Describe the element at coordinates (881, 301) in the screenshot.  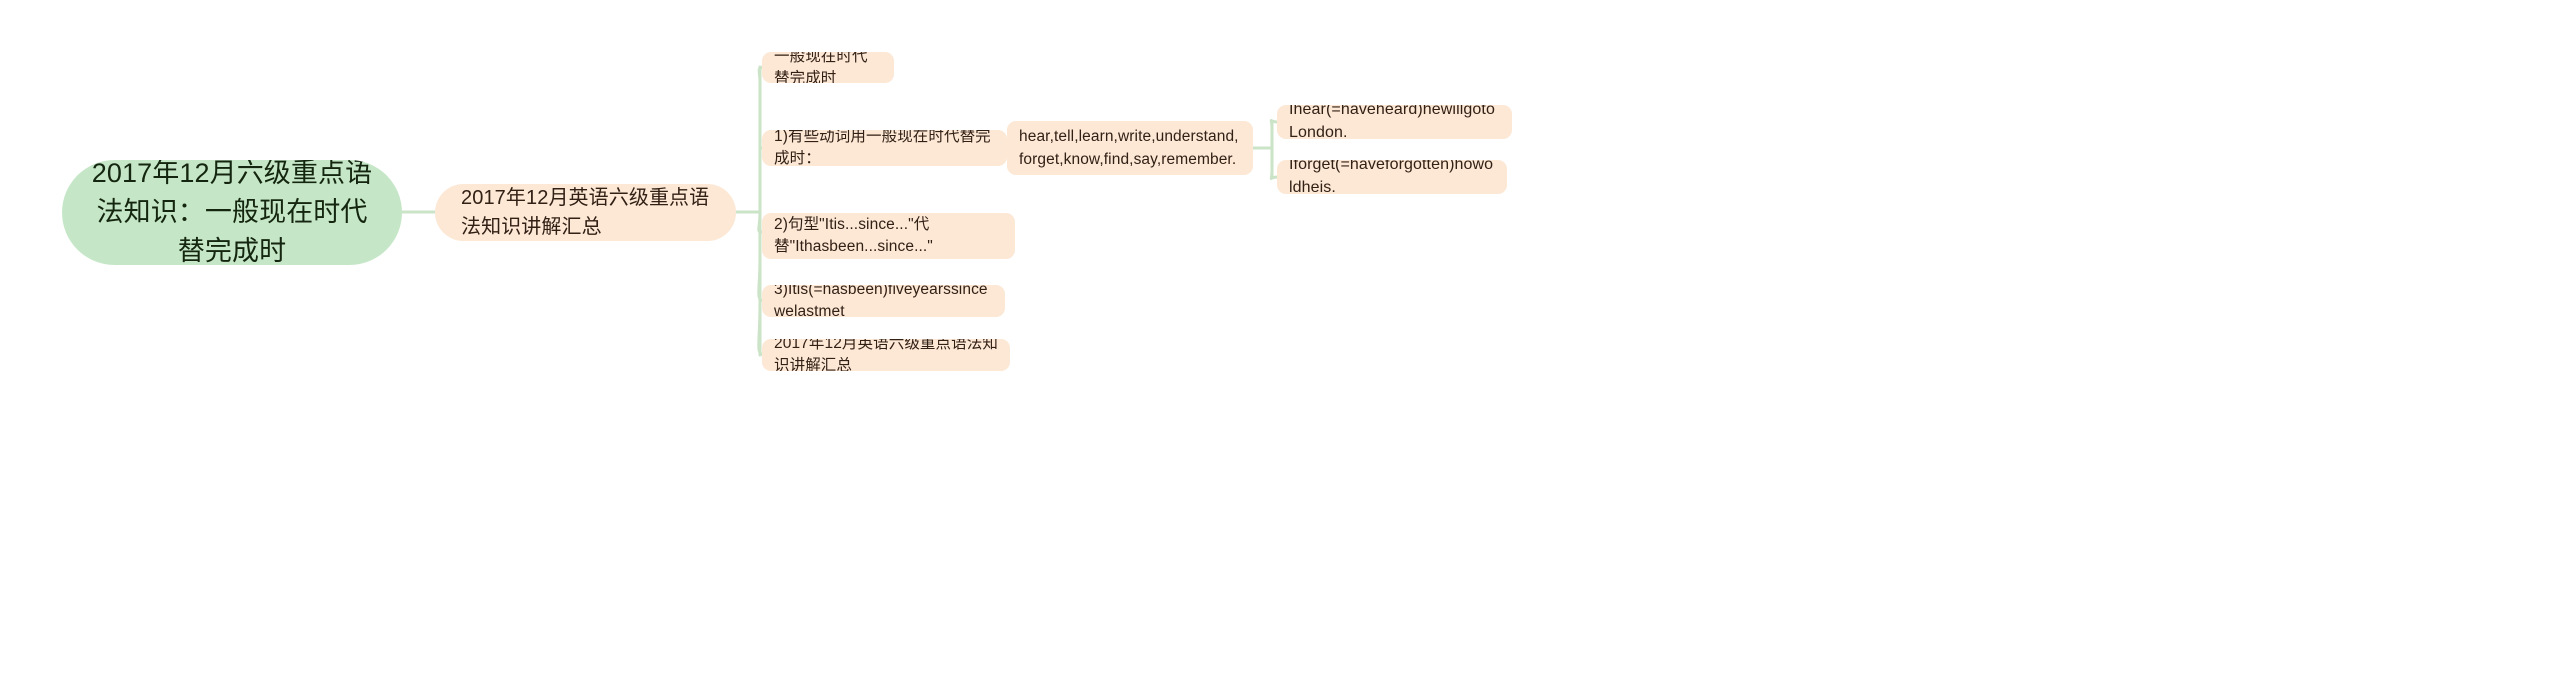
I see `mindmap-branch-label-4: 3)Itis(=hasbeen)fiveyearssincewelastmet` at that location.